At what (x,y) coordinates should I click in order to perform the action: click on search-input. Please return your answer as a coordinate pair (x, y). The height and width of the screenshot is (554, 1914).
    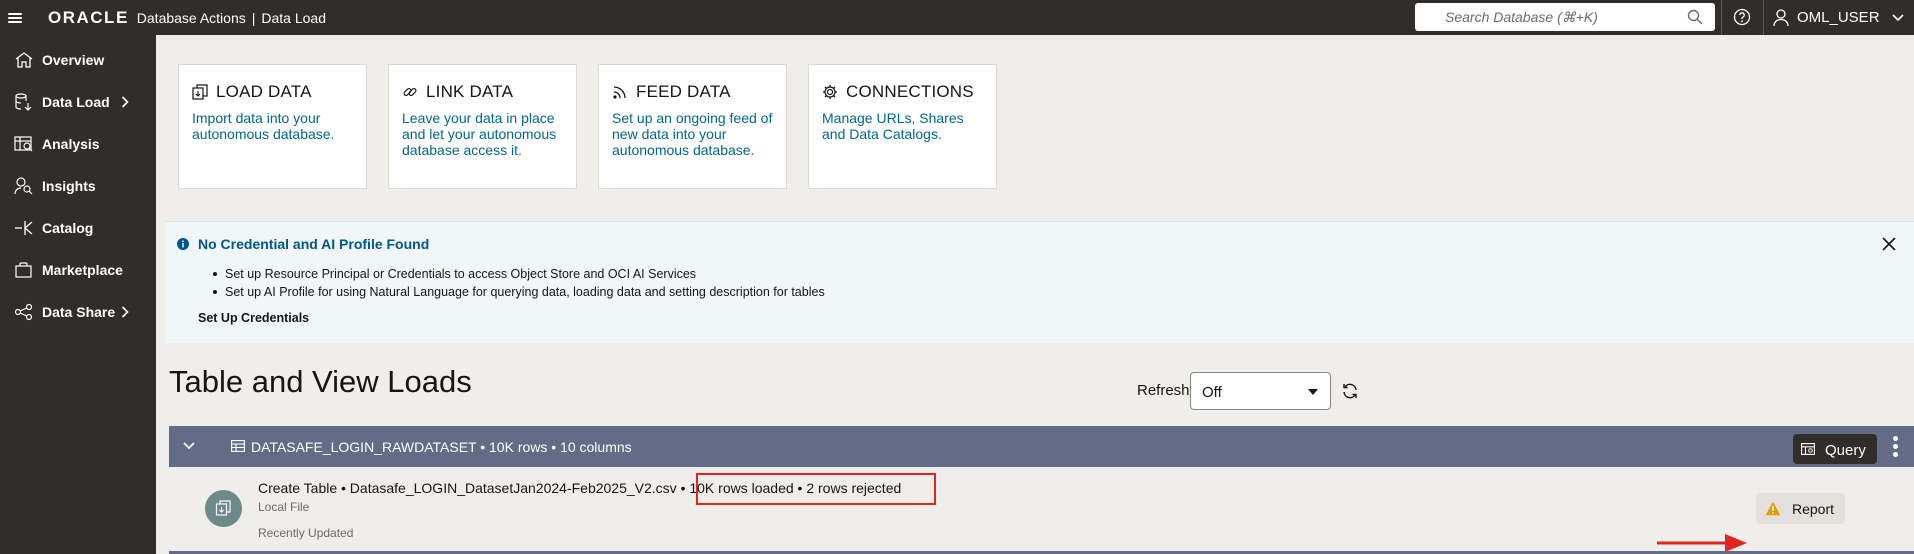
    Looking at the image, I should click on (1545, 17).